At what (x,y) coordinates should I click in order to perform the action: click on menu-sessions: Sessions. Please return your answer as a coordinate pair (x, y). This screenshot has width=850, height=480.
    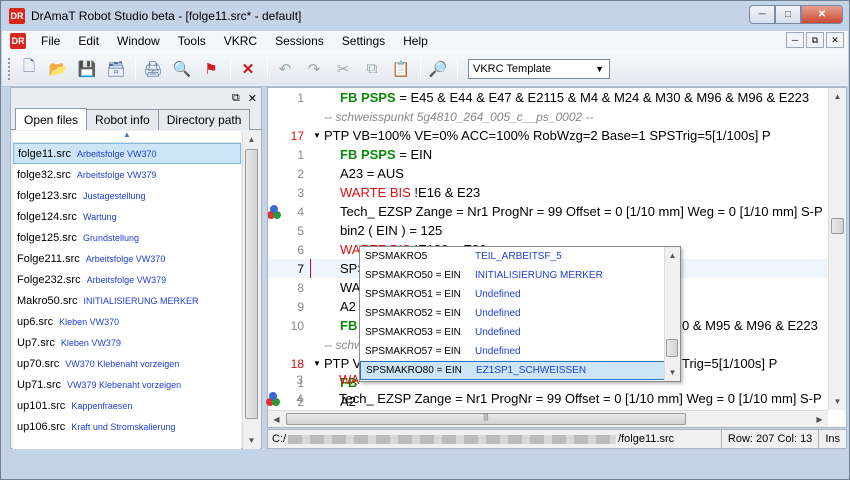
    Looking at the image, I should click on (299, 41).